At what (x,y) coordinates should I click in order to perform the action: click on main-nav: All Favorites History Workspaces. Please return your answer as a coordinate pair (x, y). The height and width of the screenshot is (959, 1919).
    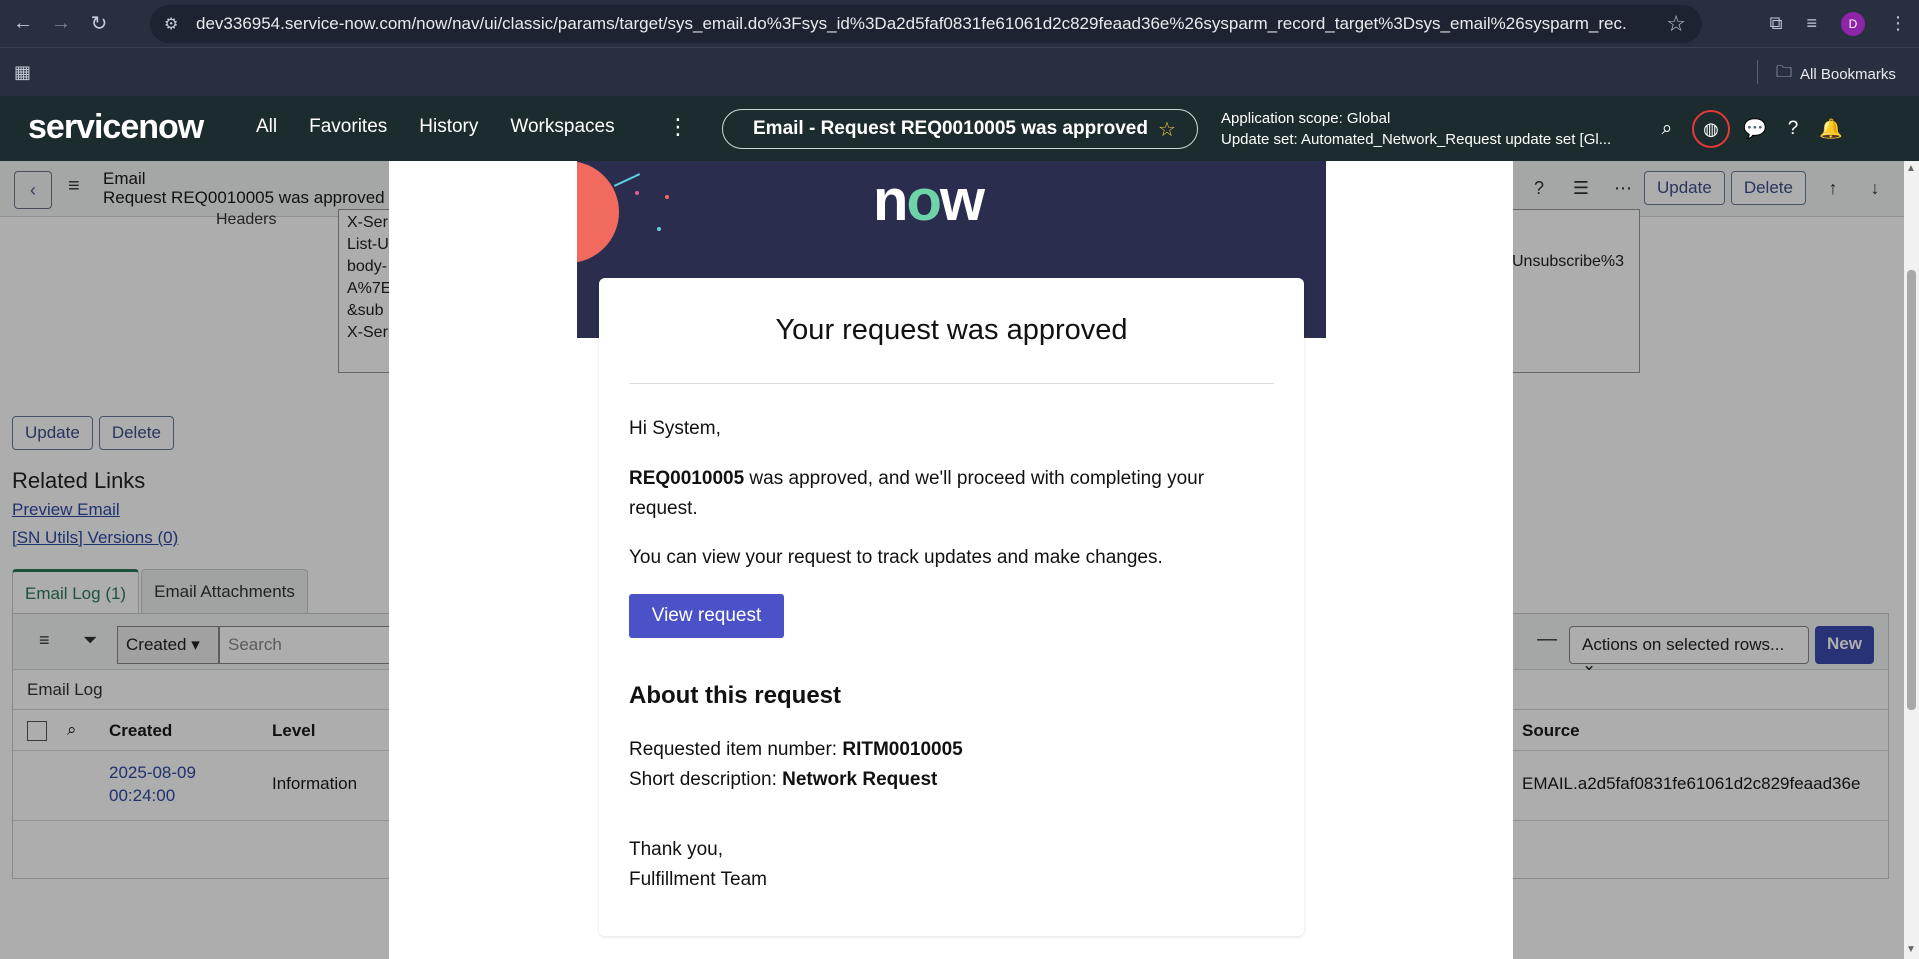
    Looking at the image, I should click on (451, 127).